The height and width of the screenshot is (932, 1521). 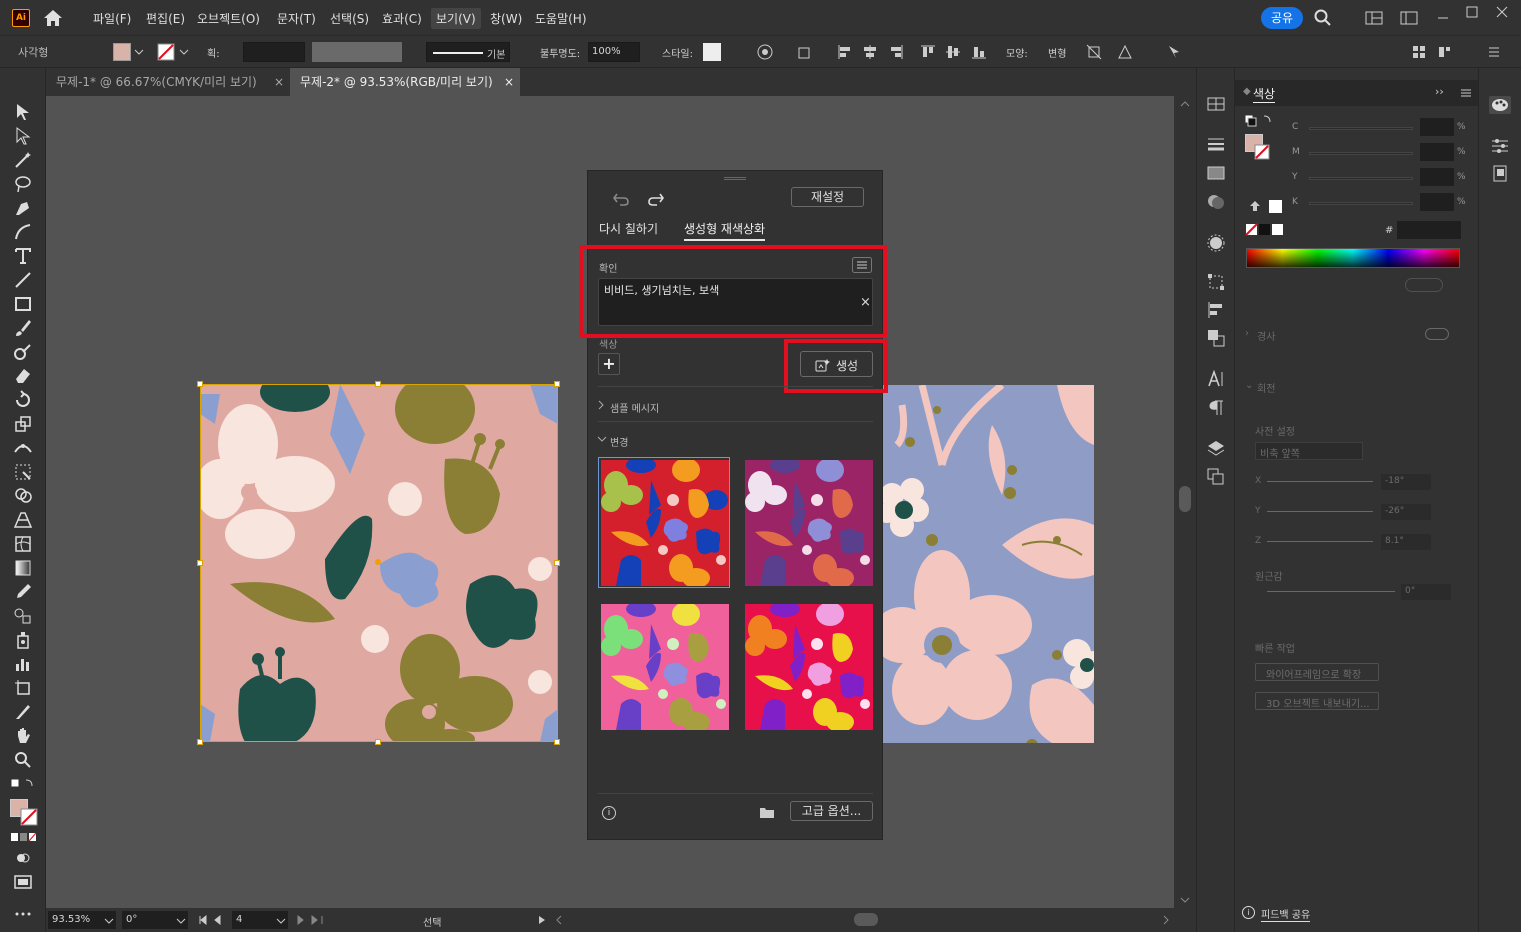 What do you see at coordinates (866, 919) in the screenshot?
I see `horizontal-scroll-thumb` at bounding box center [866, 919].